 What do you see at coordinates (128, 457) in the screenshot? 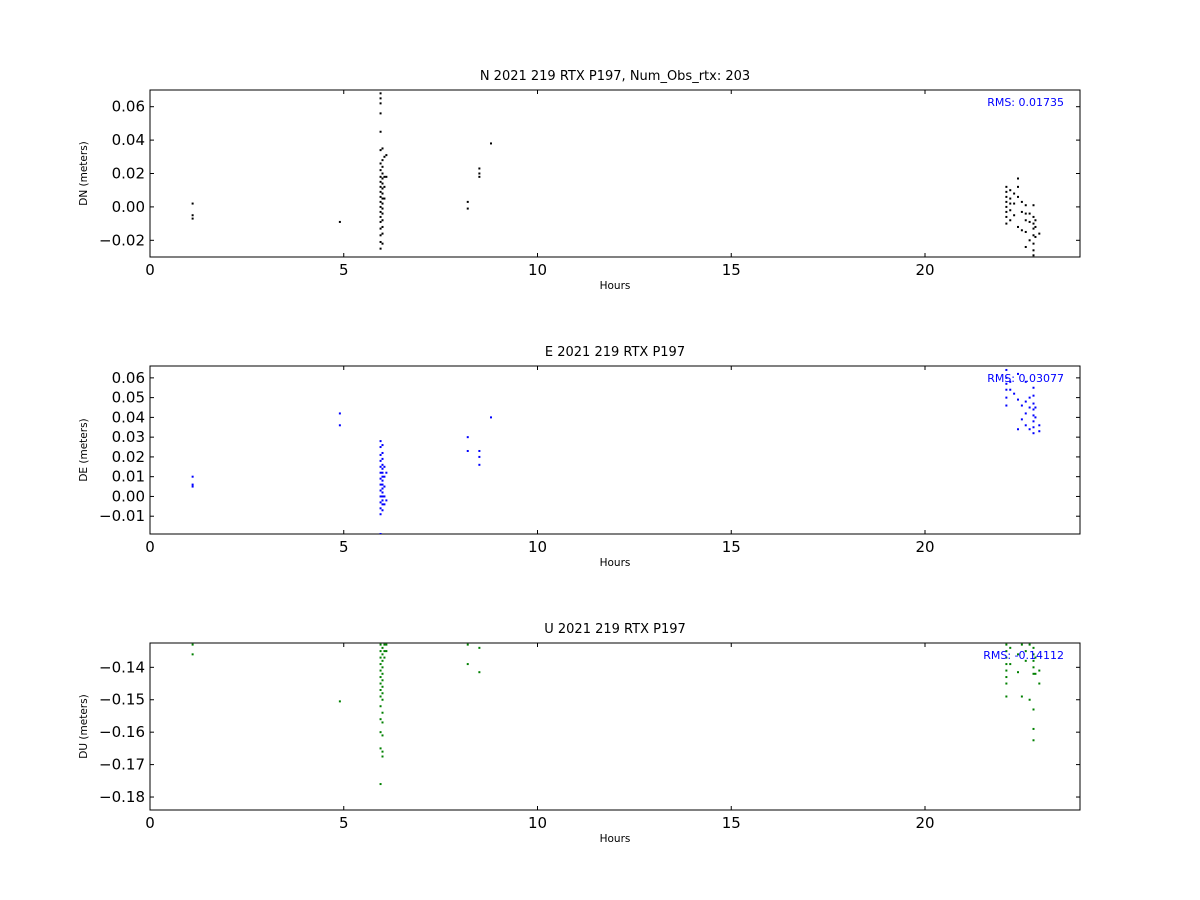
I see `y-tick-label: 0.02` at bounding box center [128, 457].